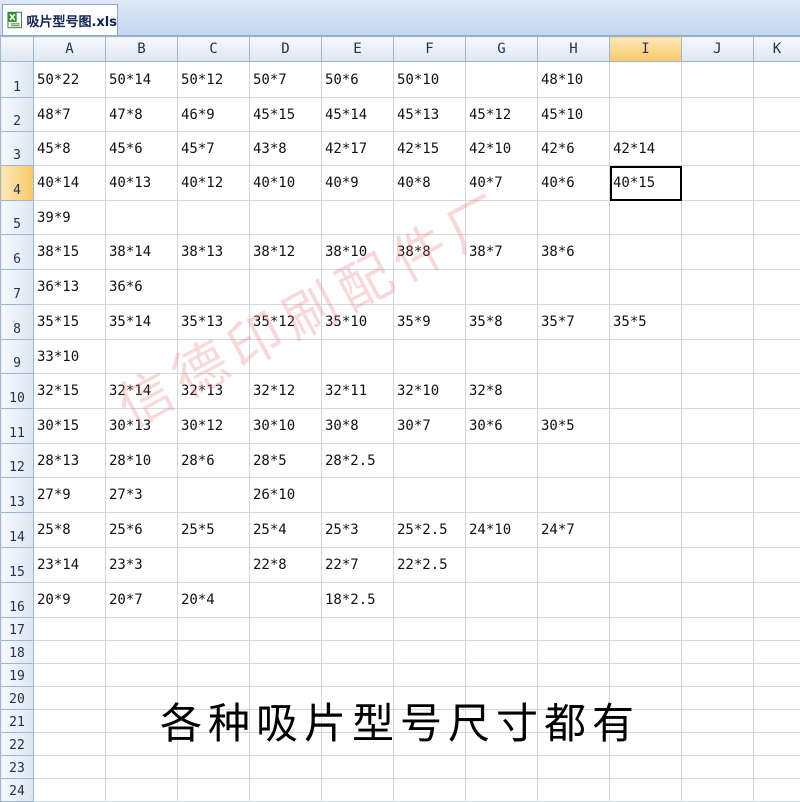  What do you see at coordinates (17, 426) in the screenshot?
I see `row-header-11: 11` at bounding box center [17, 426].